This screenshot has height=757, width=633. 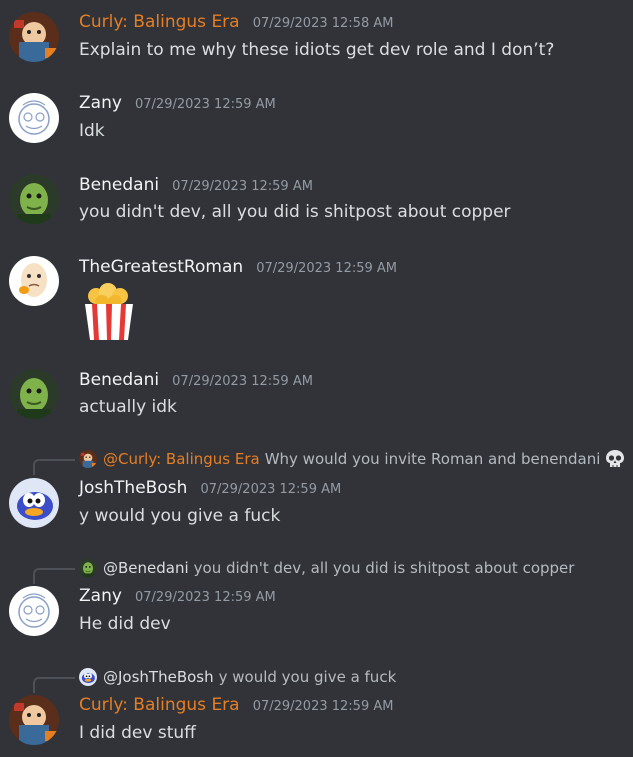 I want to click on reply-text: y would you give a fuck, so click(x=307, y=677).